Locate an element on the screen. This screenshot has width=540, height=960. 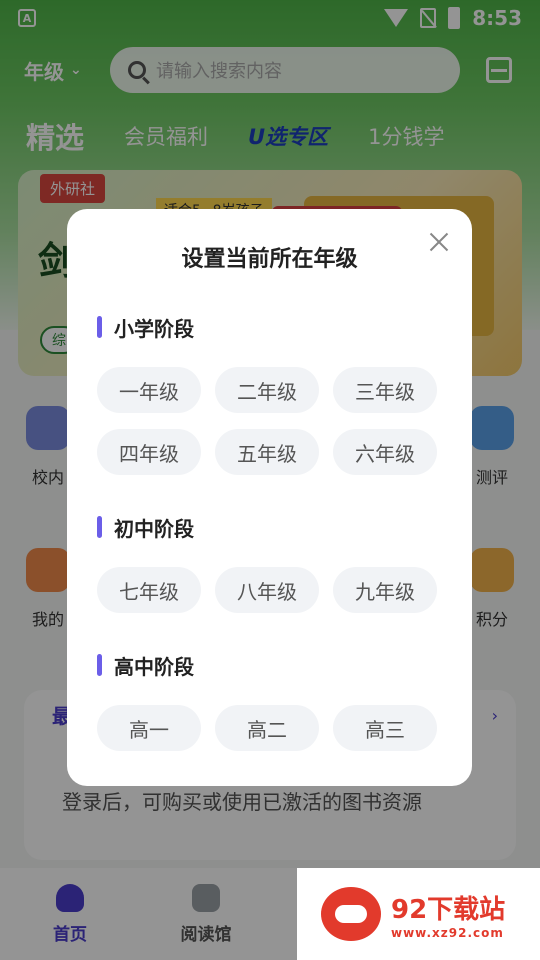
gamepad-logo-icon is located at coordinates (351, 914).